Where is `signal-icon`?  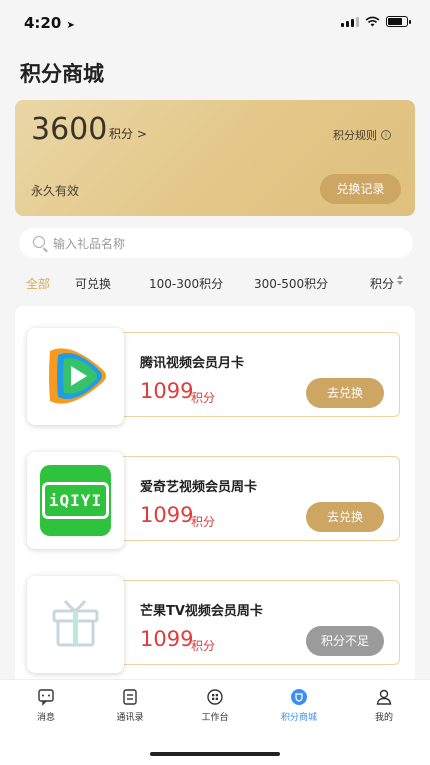
signal-icon is located at coordinates (350, 21).